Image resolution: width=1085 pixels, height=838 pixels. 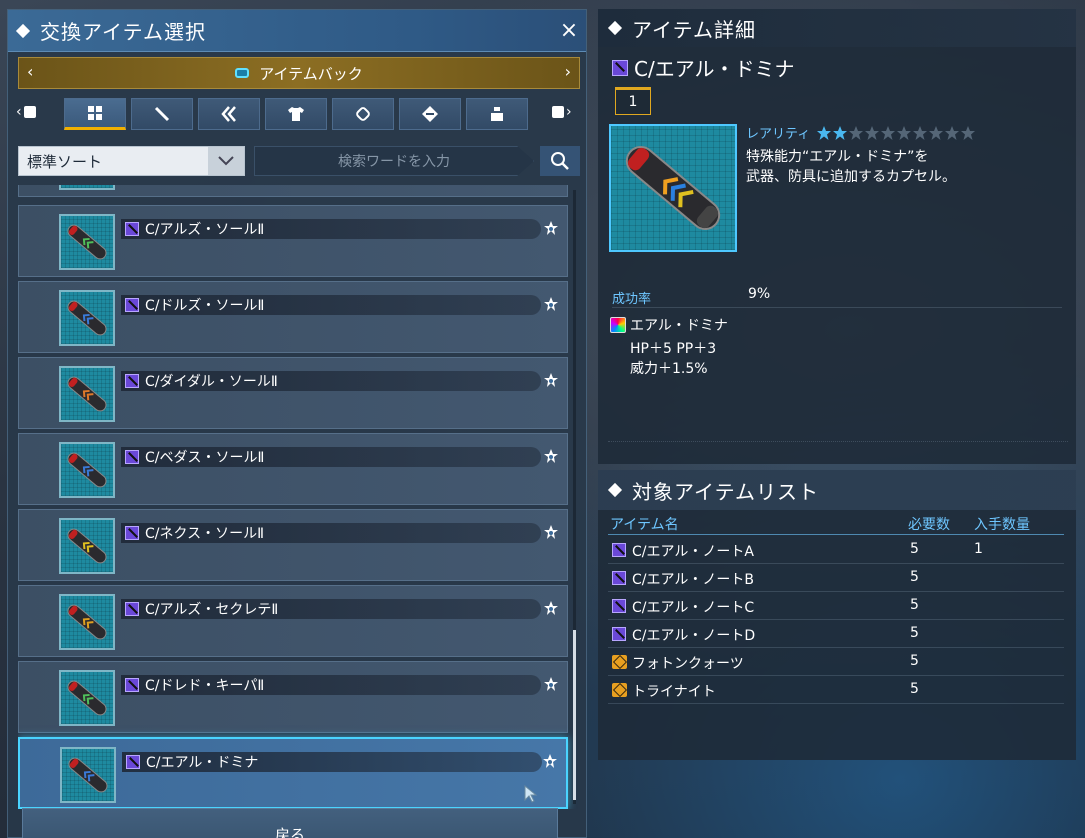 I want to click on success-rate-value: 9%, so click(x=759, y=294).